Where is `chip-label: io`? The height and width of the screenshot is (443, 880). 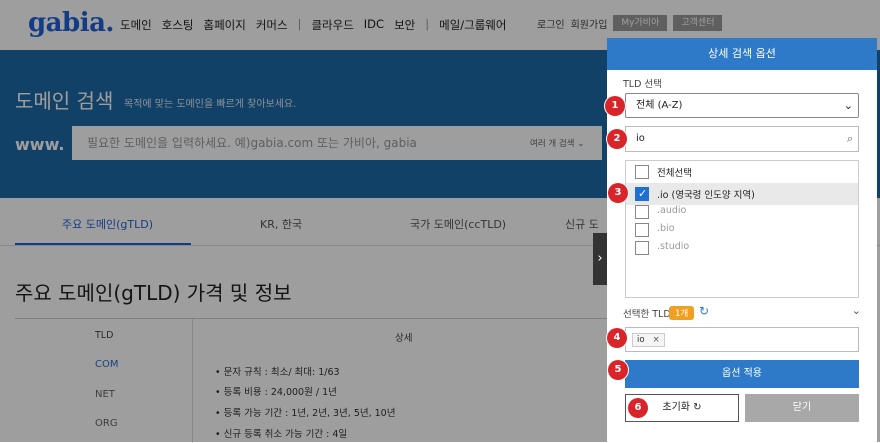 chip-label: io is located at coordinates (641, 340).